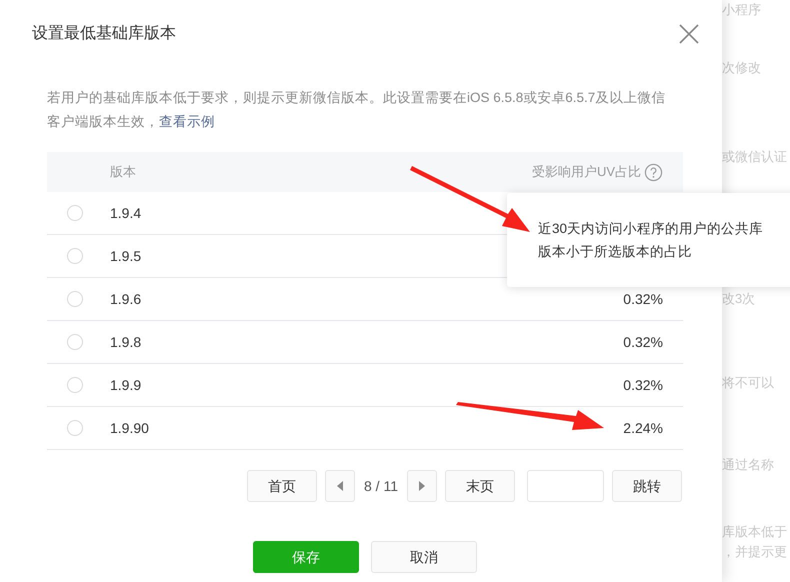 The image size is (790, 582). Describe the element at coordinates (643, 428) in the screenshot. I see `uv-share-cell-text: 2.24%` at that location.